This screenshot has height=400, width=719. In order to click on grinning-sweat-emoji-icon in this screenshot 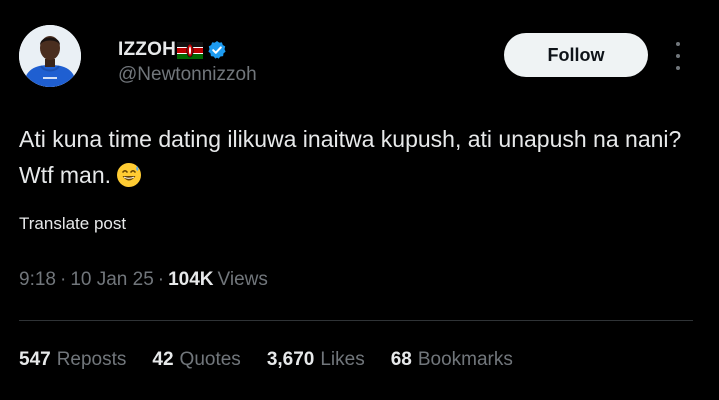, I will do `click(129, 175)`.